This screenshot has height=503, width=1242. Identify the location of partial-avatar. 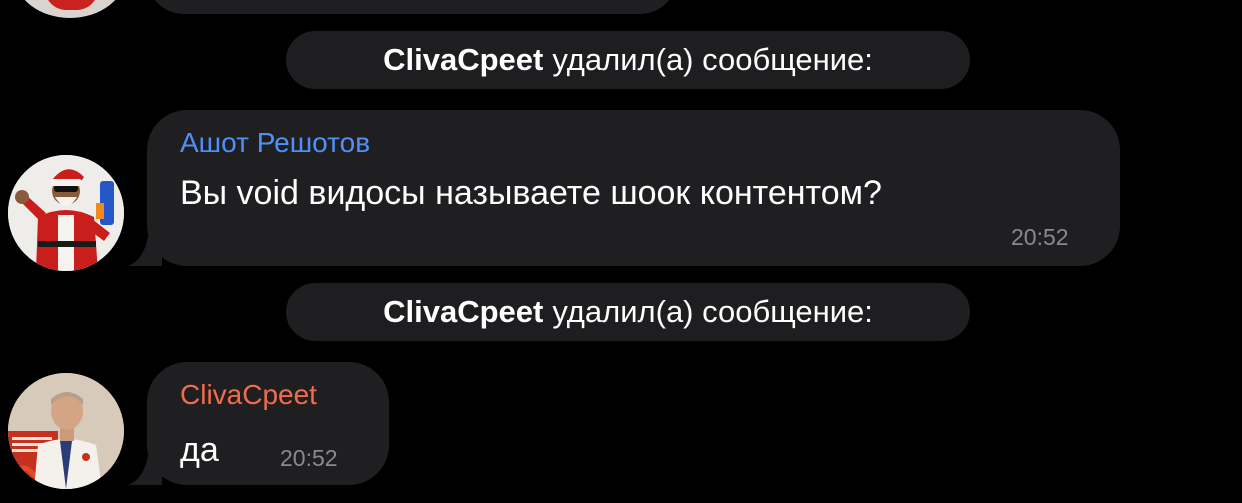
(70, 9).